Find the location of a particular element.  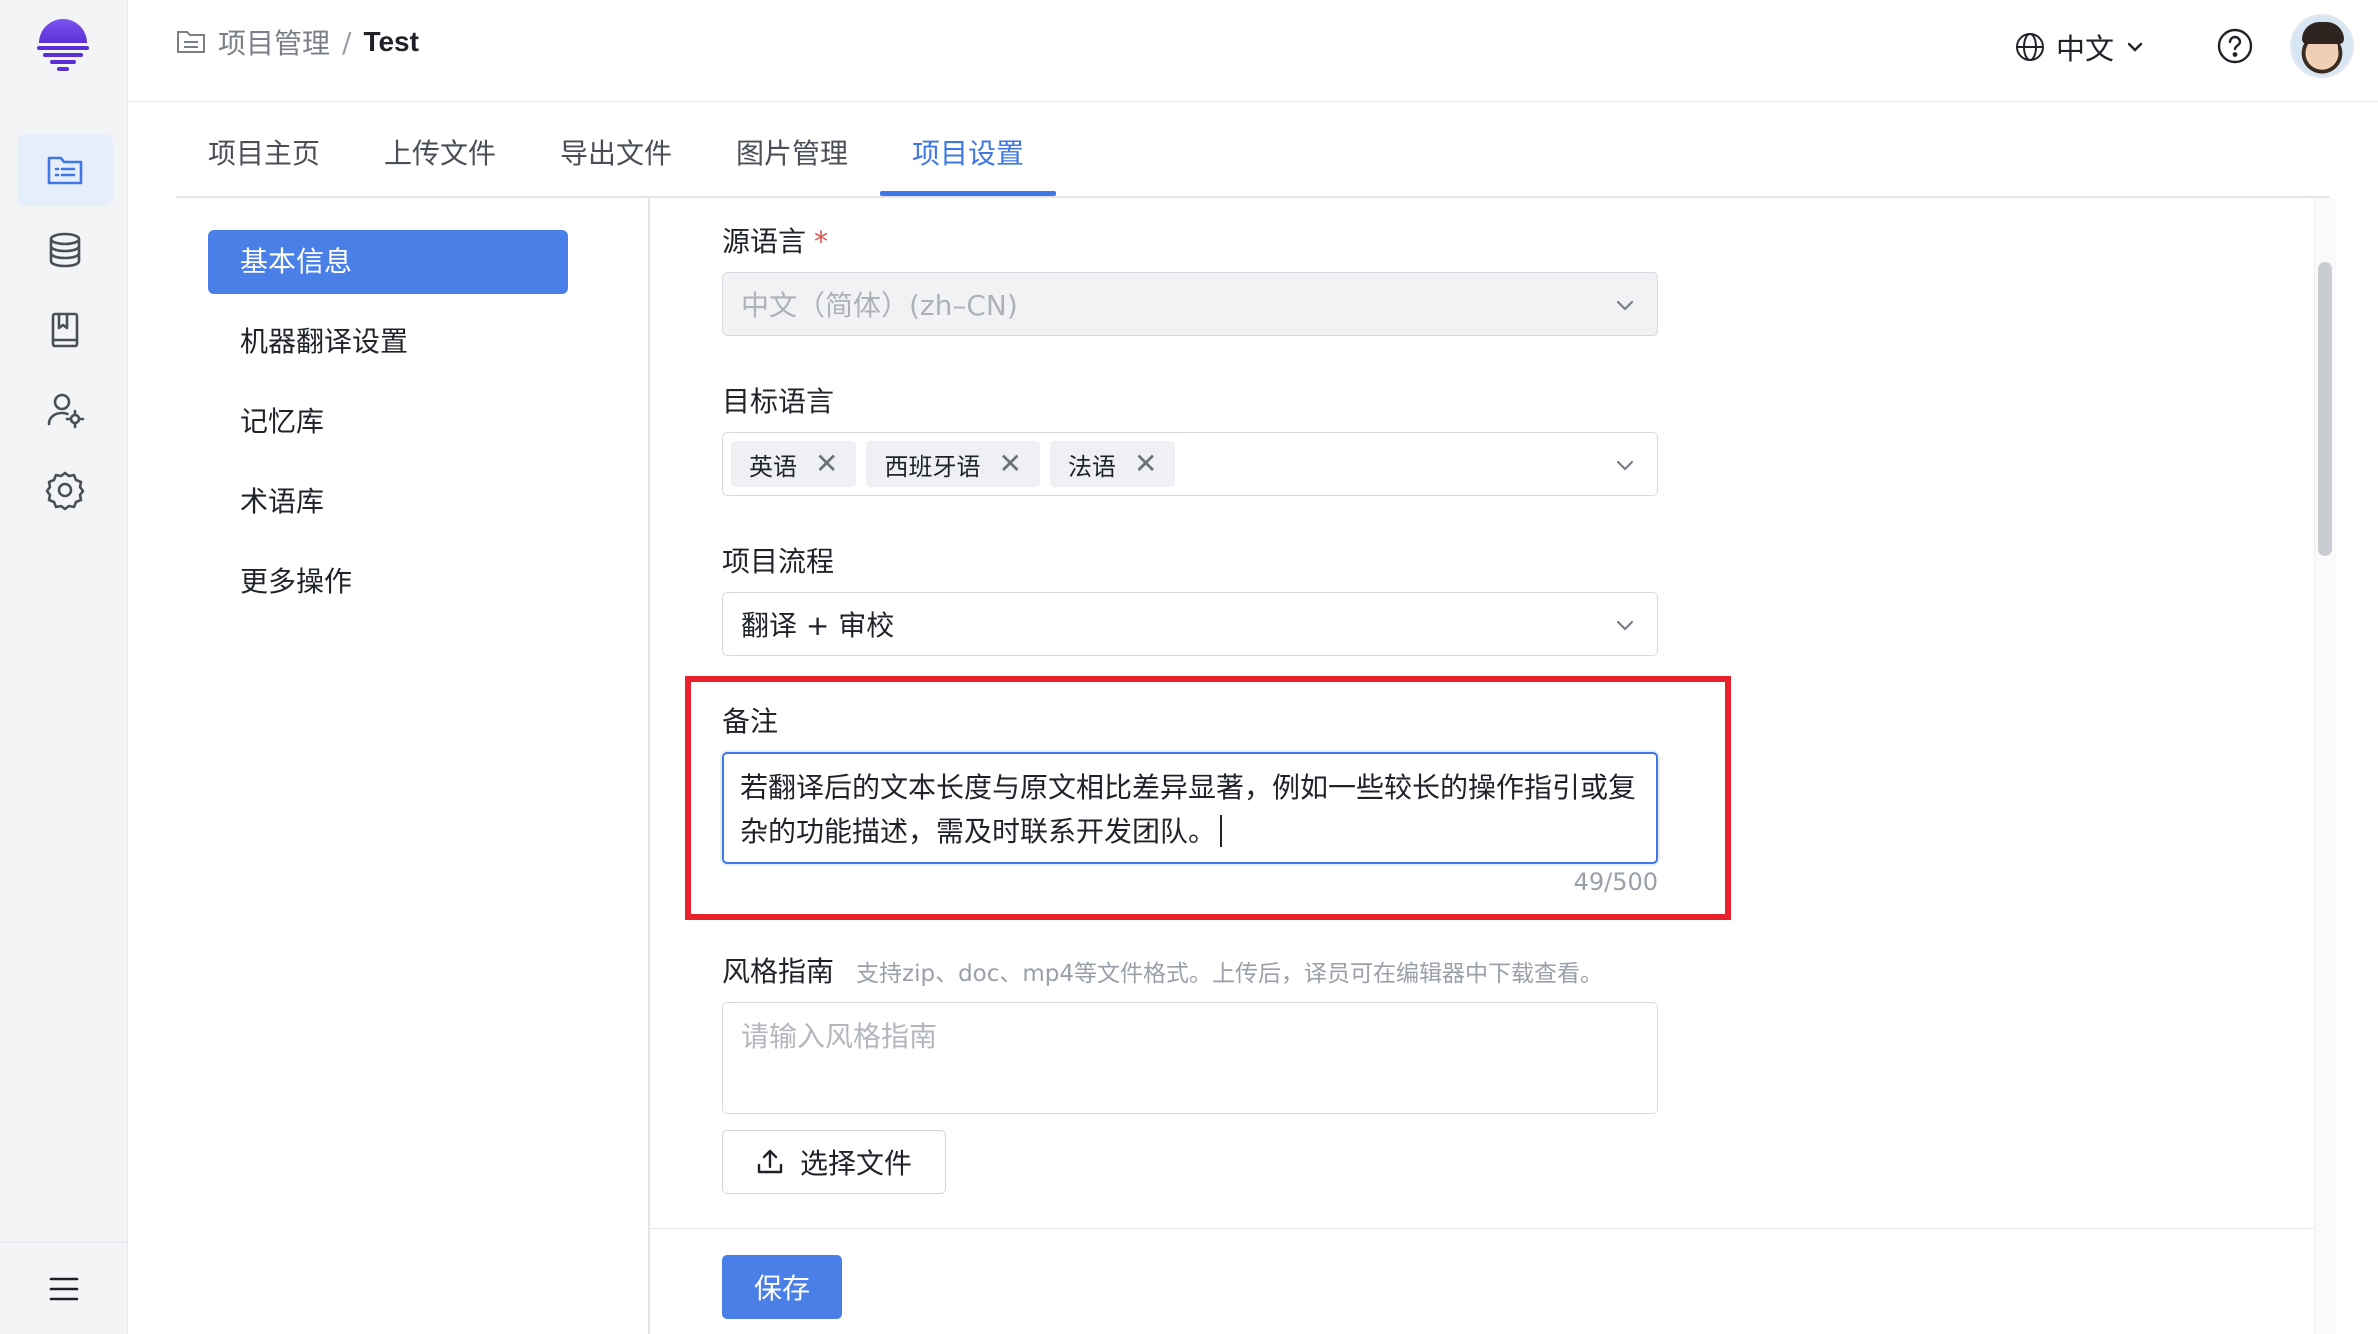

folder-icon is located at coordinates (191, 42).